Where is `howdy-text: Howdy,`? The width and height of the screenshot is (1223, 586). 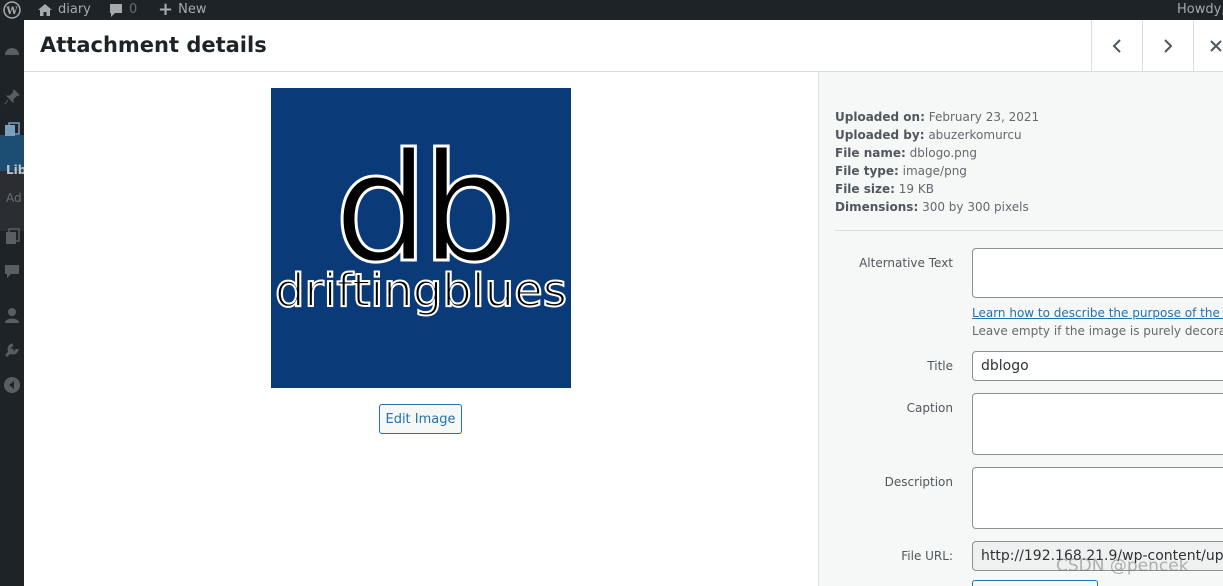 howdy-text: Howdy, is located at coordinates (1200, 9).